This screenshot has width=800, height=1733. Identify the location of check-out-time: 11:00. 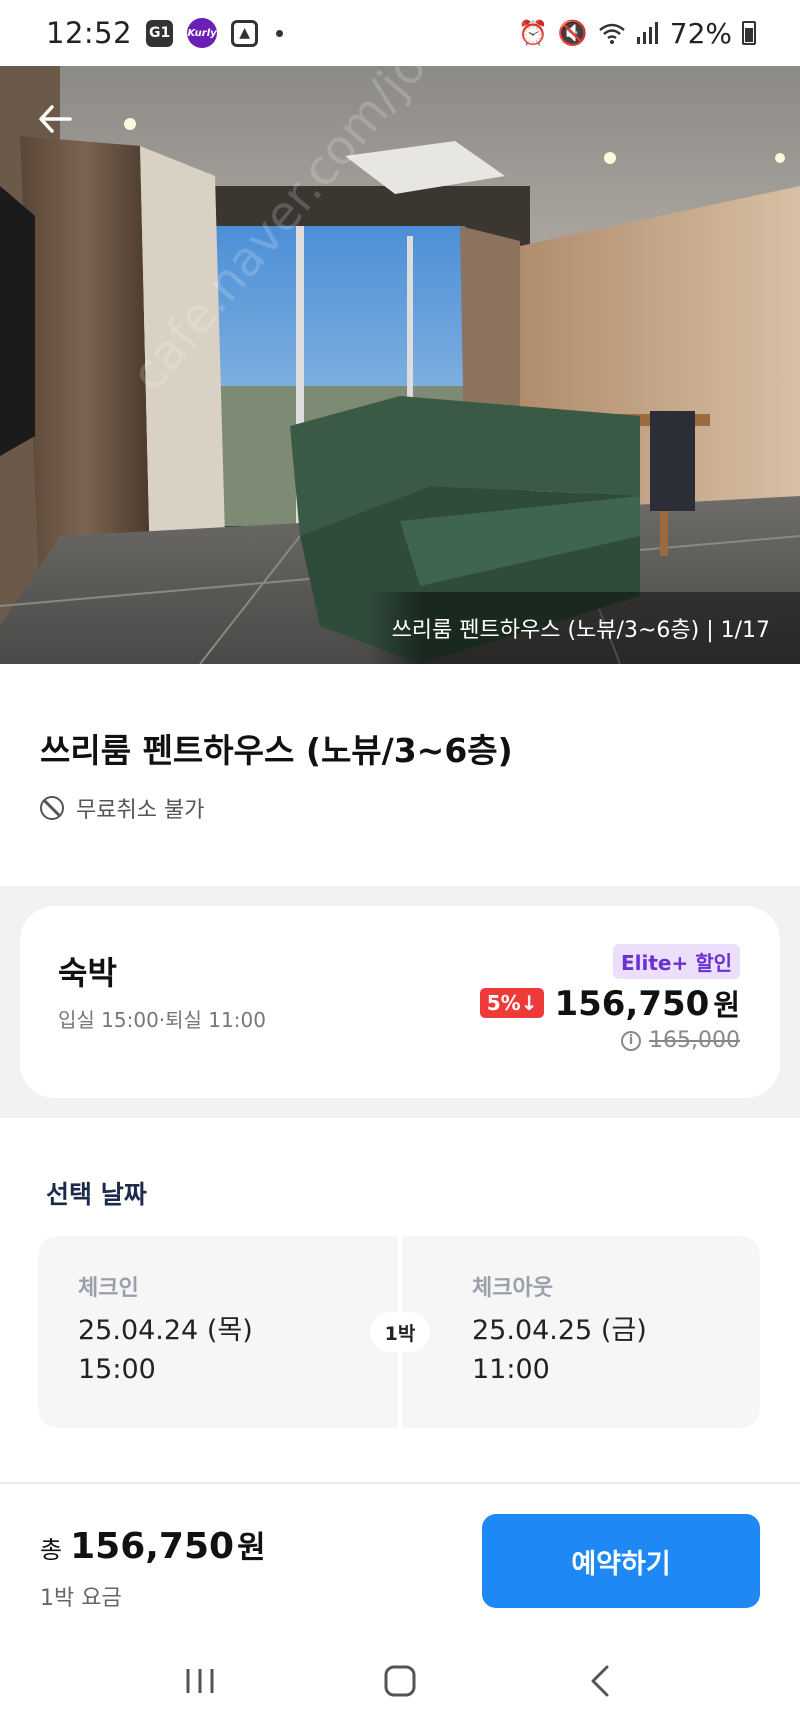
(511, 1369).